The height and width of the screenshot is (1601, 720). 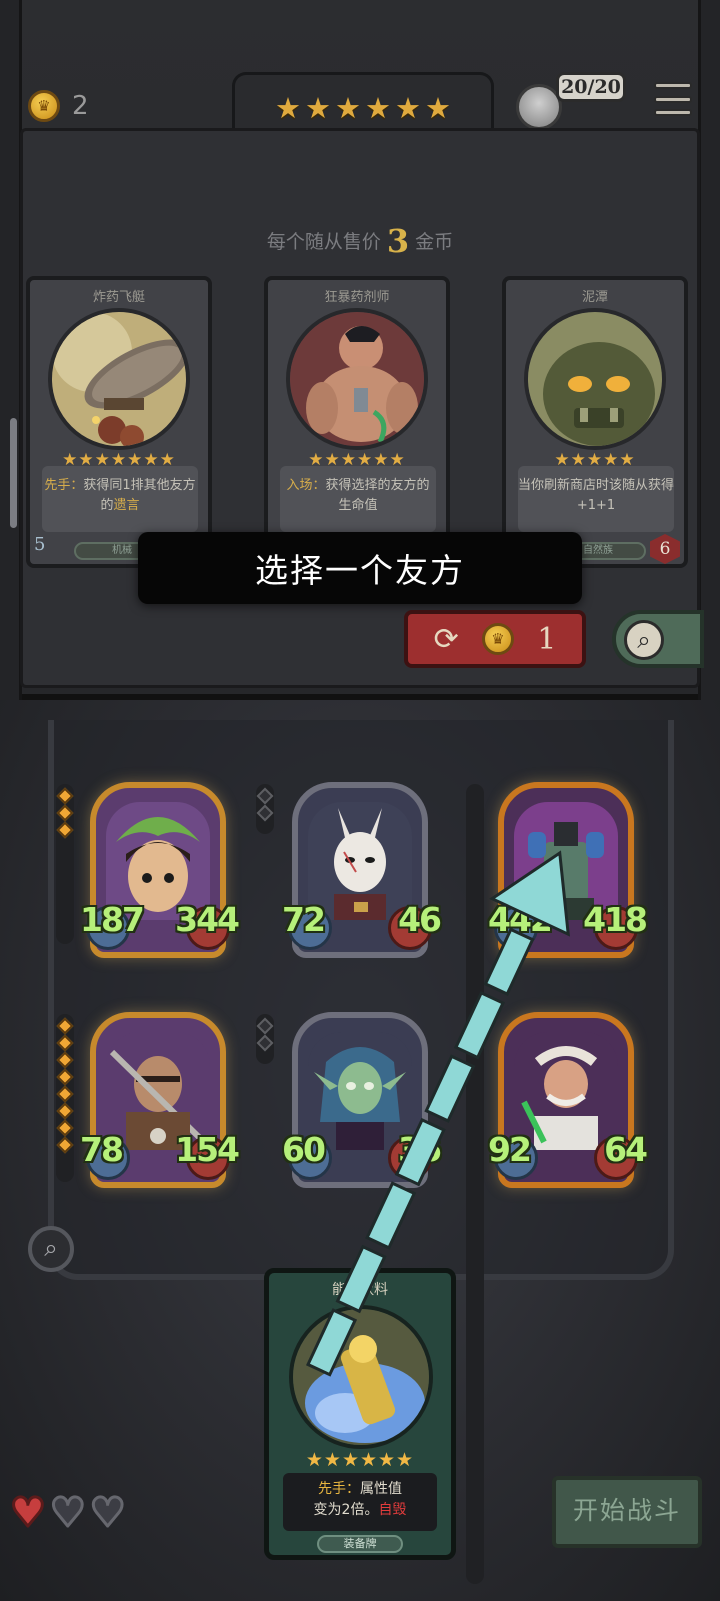 I want to click on card-art-swamp, so click(x=595, y=379).